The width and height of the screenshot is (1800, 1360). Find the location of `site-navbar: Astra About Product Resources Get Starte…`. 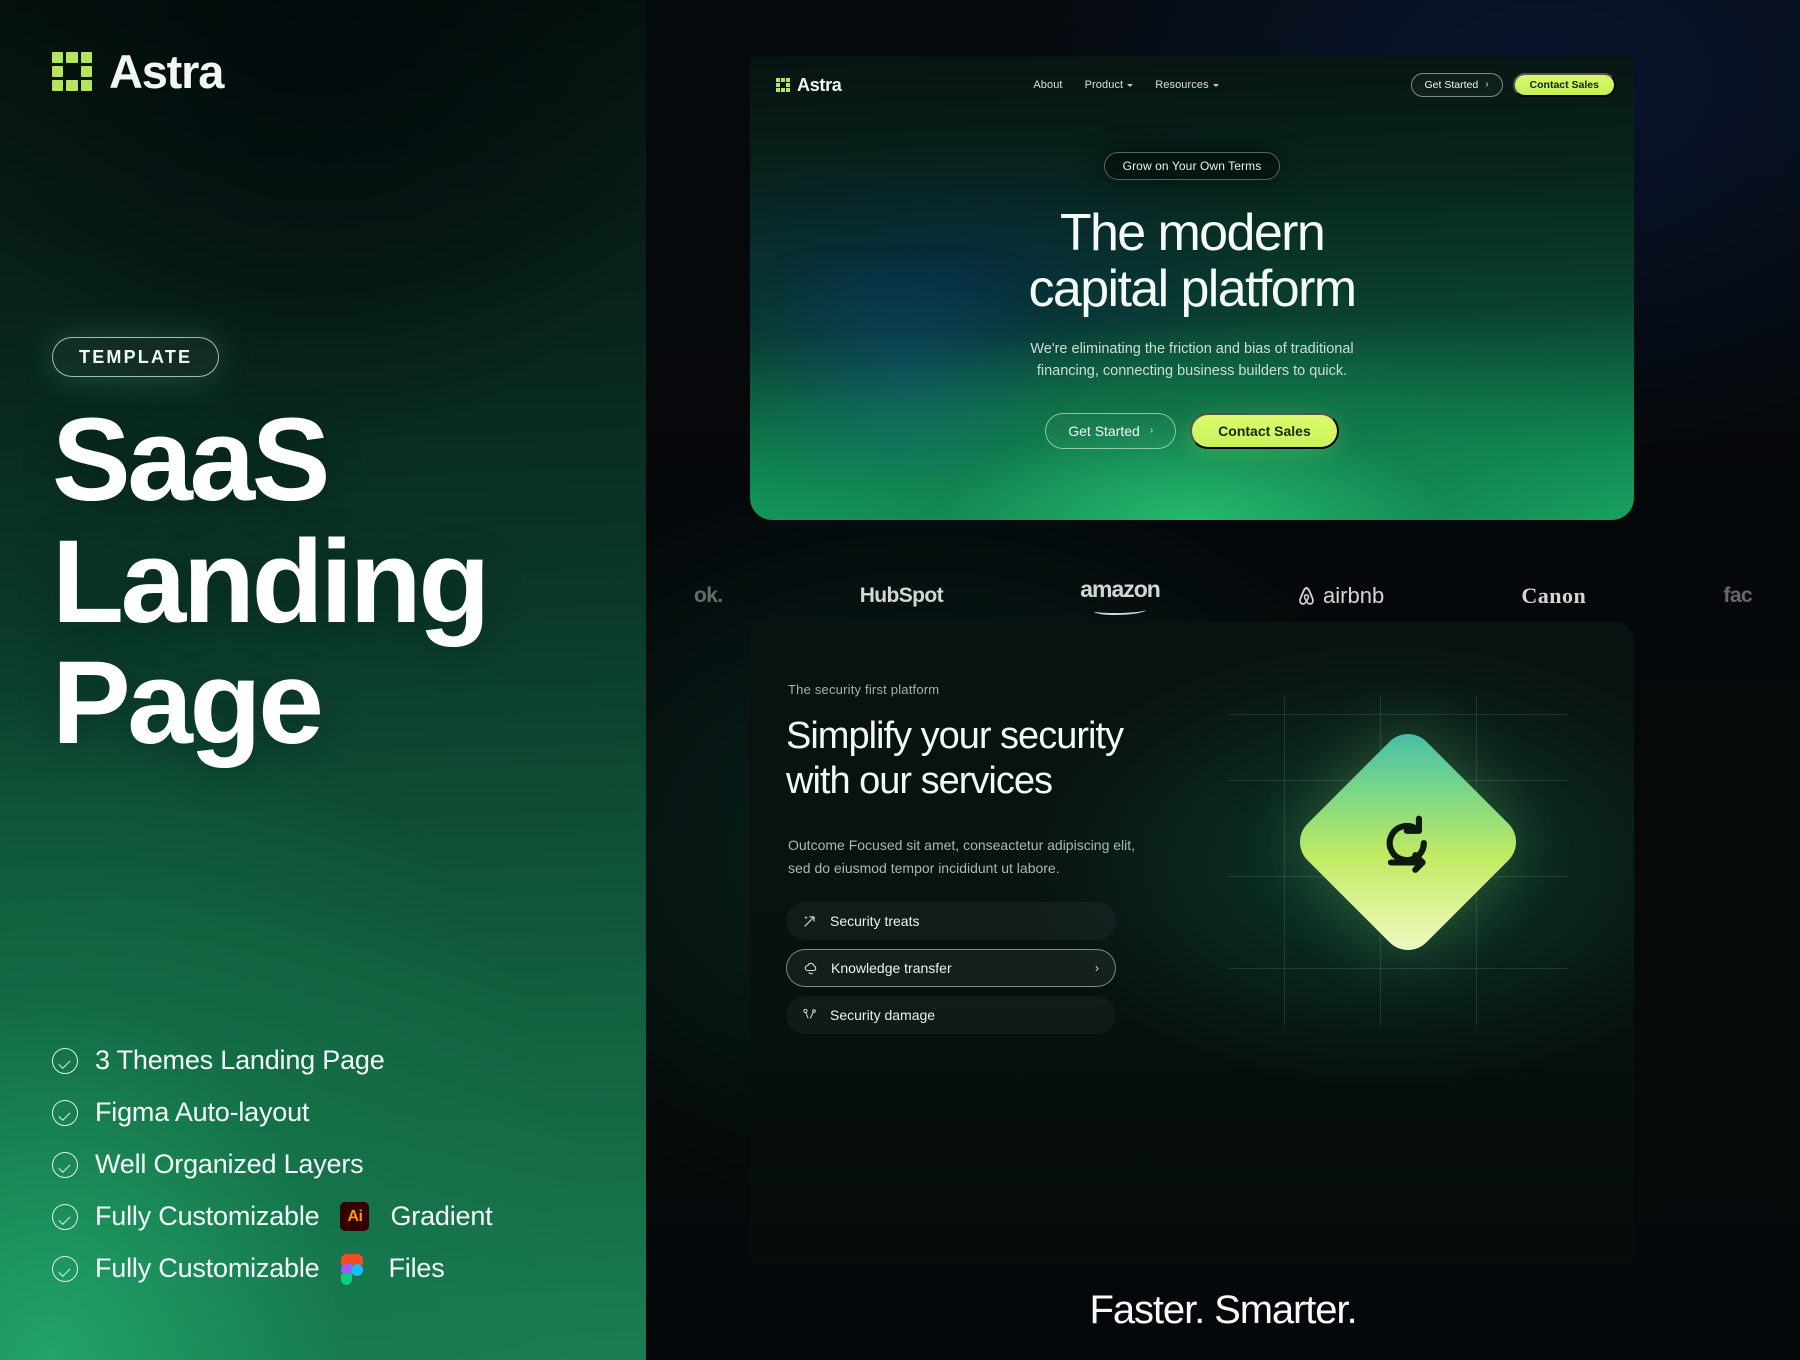

site-navbar: Astra About Product Resources Get Starte… is located at coordinates (1192, 85).